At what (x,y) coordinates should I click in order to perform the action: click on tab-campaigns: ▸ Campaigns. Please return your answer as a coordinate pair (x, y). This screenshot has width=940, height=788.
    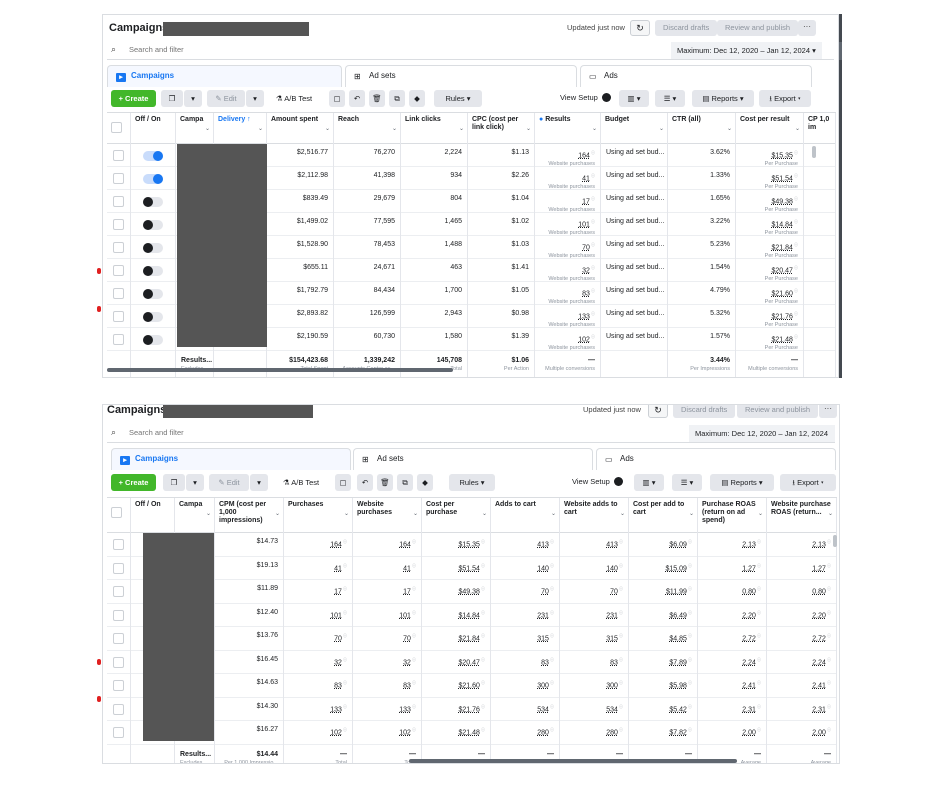
    Looking at the image, I should click on (231, 459).